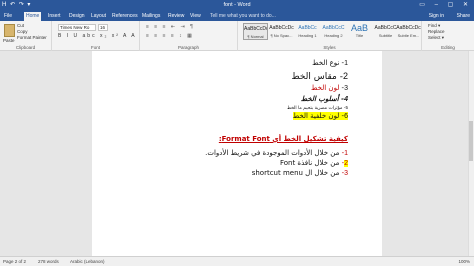 The height and width of the screenshot is (266, 474). Describe the element at coordinates (14, 261) in the screenshot. I see `page-count: Page 2 of 2` at that location.